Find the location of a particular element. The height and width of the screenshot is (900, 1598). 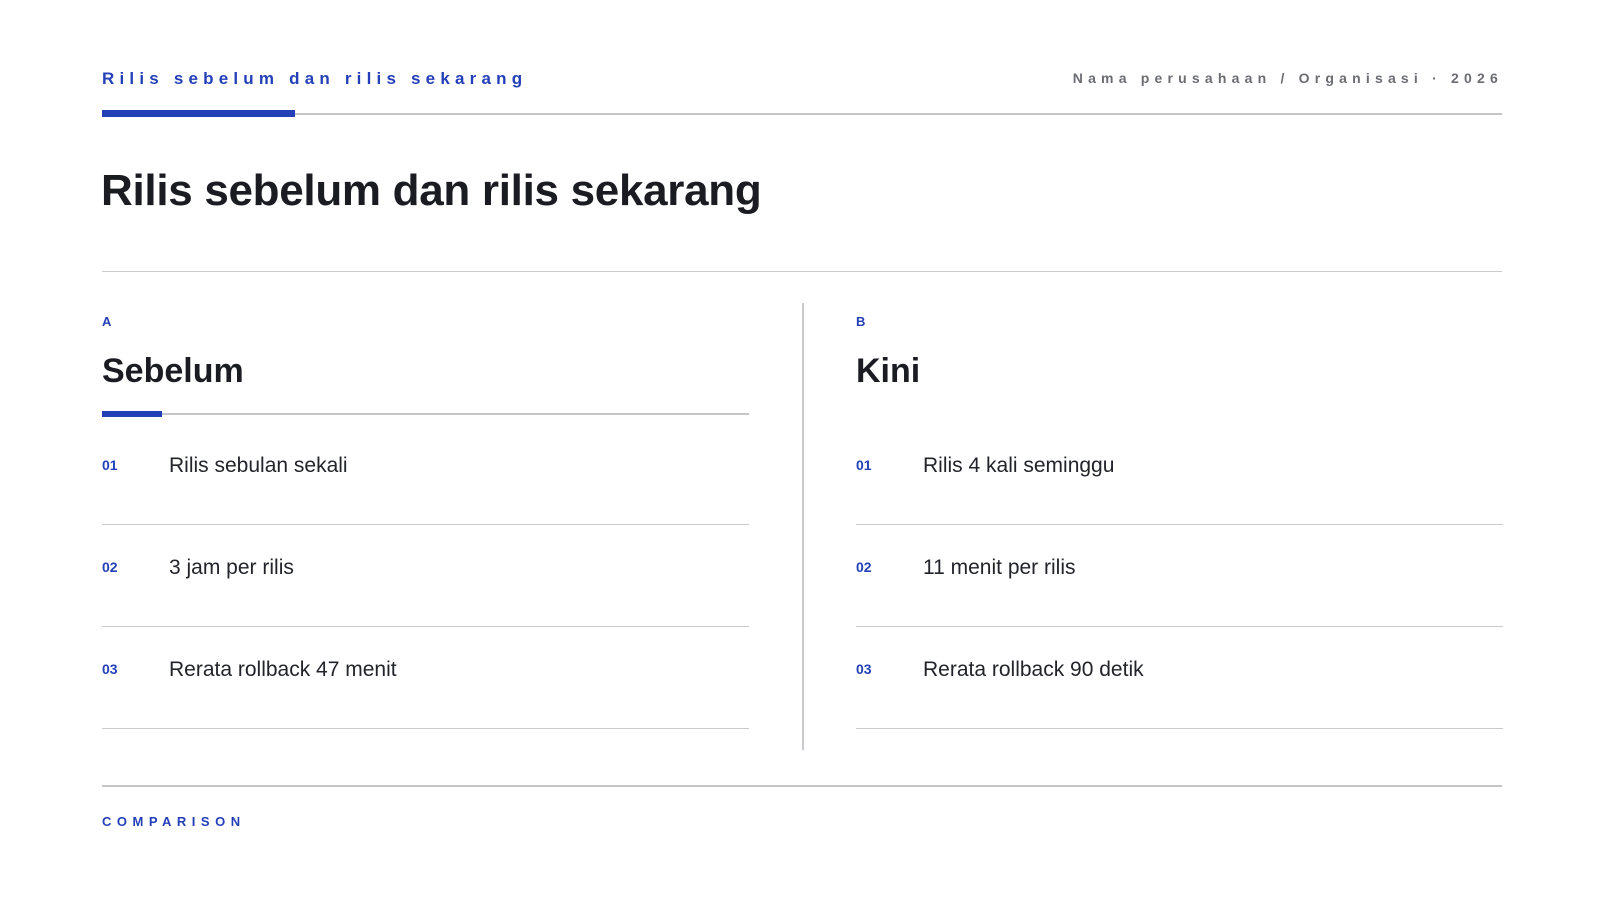

column-divider is located at coordinates (803, 526).